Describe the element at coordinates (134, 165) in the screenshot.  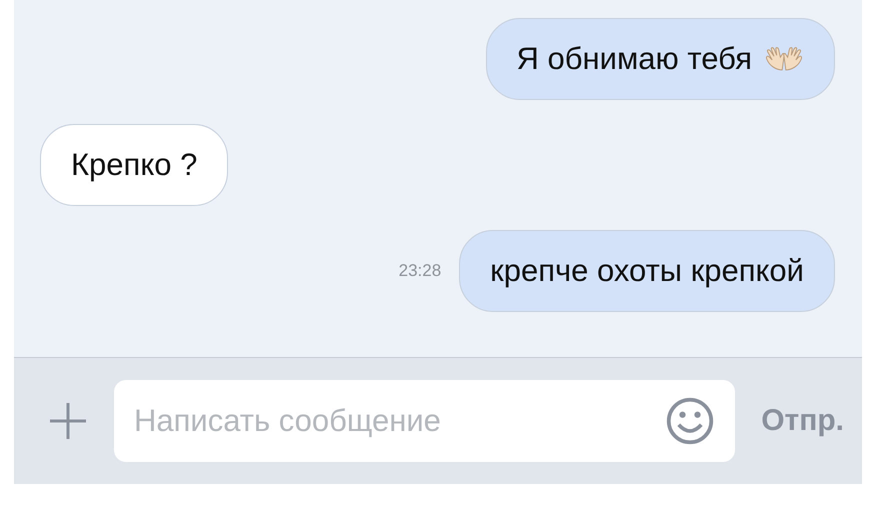
I see `message-bubble: Крепко ?` at that location.